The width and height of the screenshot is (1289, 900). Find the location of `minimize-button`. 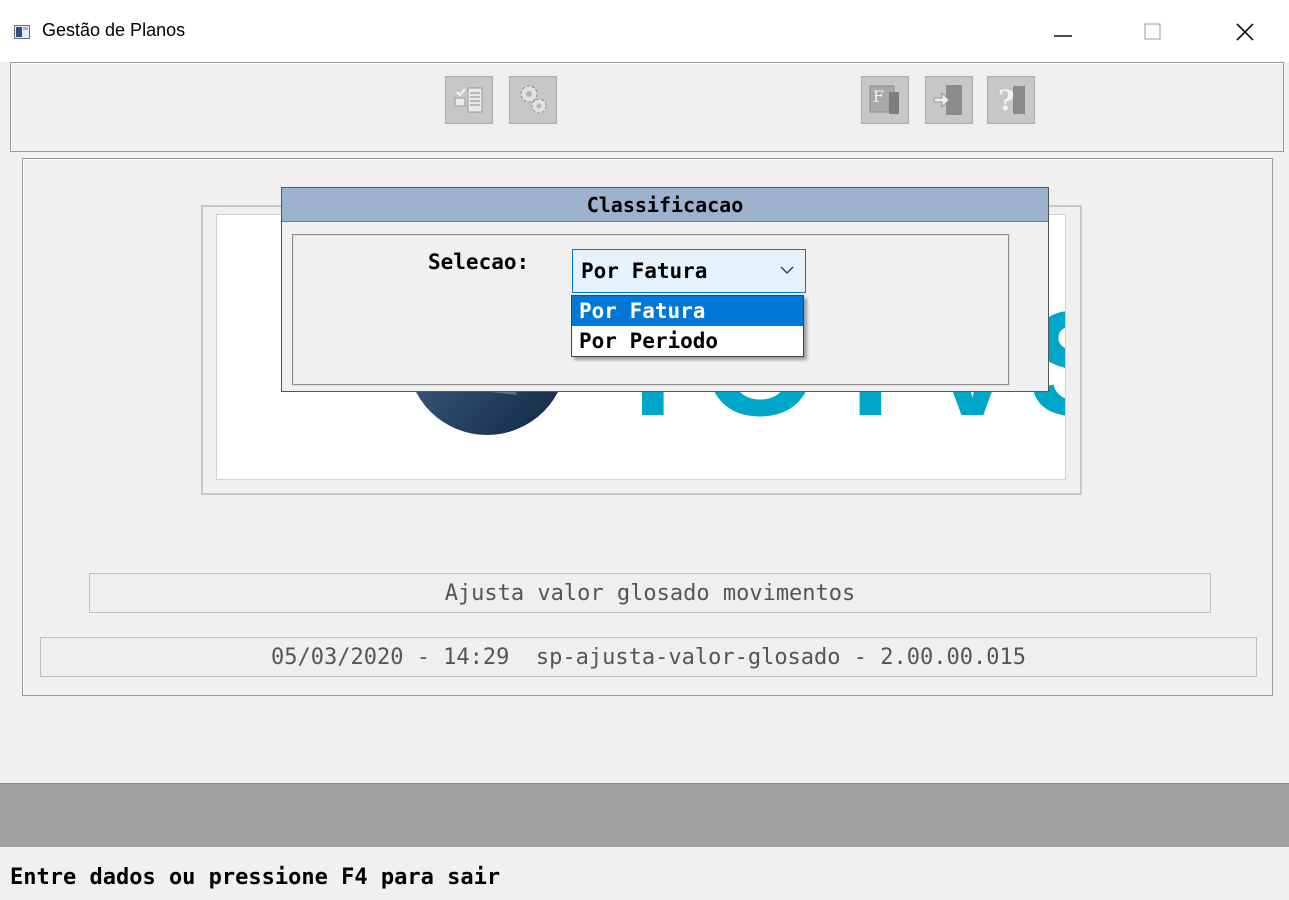

minimize-button is located at coordinates (1063, 32).